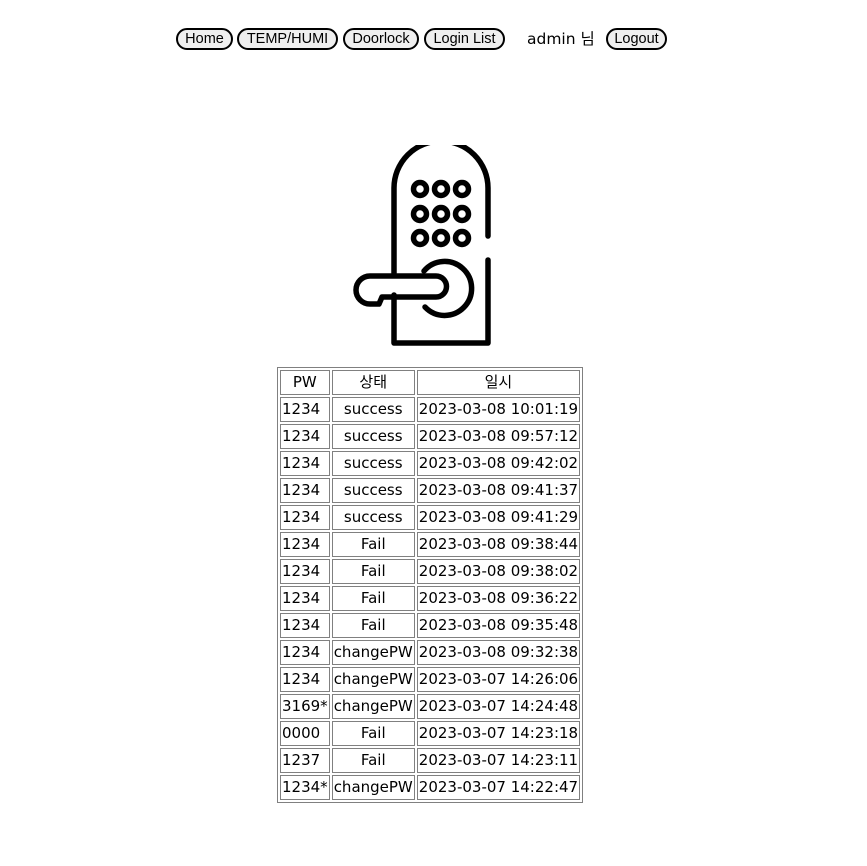  Describe the element at coordinates (498, 787) in the screenshot. I see `datetime-cell: 2023-03-07 14:22:47` at that location.